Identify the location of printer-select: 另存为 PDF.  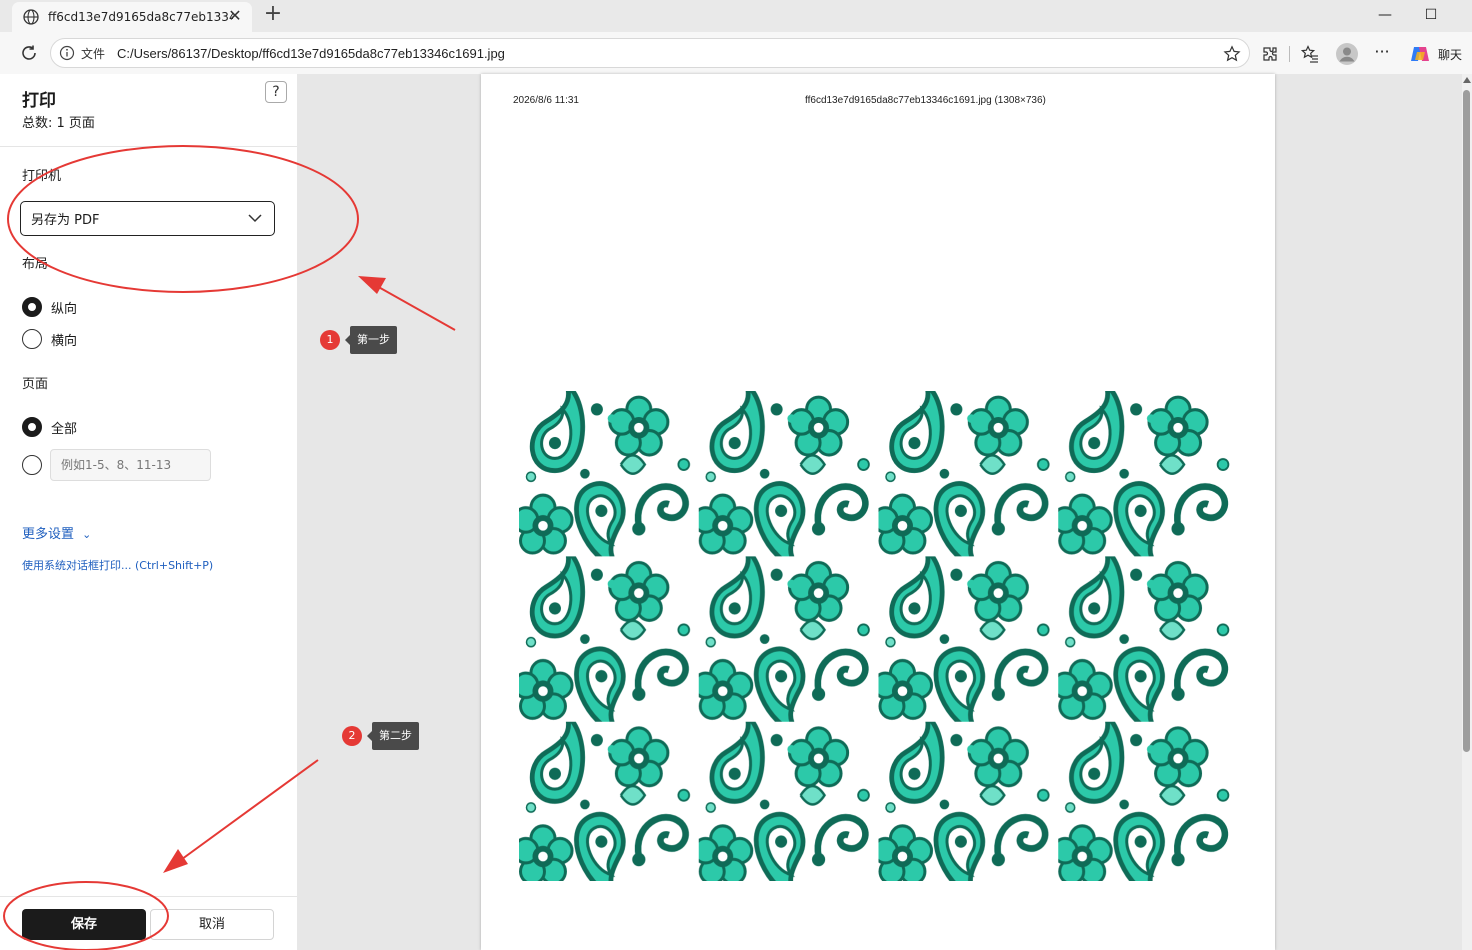
(147, 218).